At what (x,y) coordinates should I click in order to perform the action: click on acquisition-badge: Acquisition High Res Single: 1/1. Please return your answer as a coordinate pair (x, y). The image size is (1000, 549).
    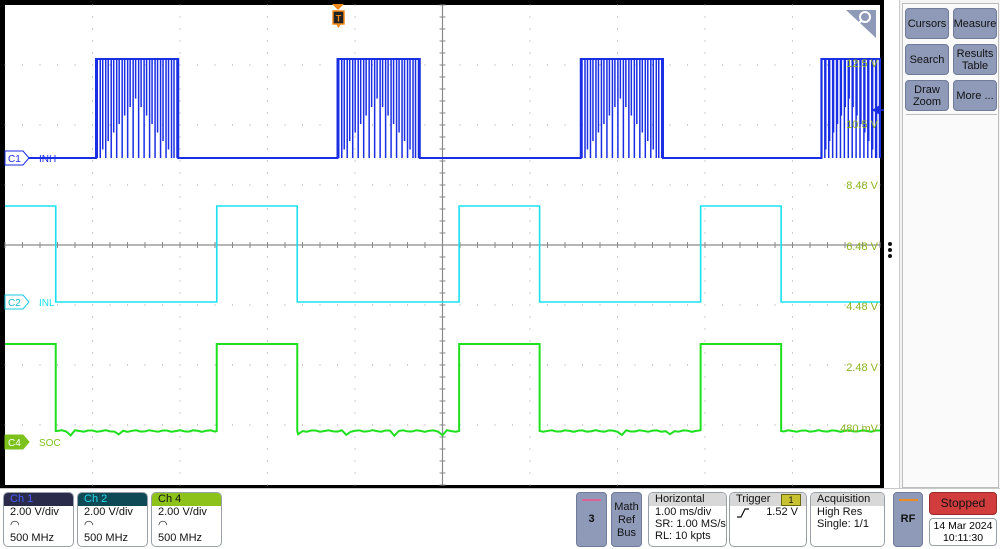
    Looking at the image, I should click on (847, 519).